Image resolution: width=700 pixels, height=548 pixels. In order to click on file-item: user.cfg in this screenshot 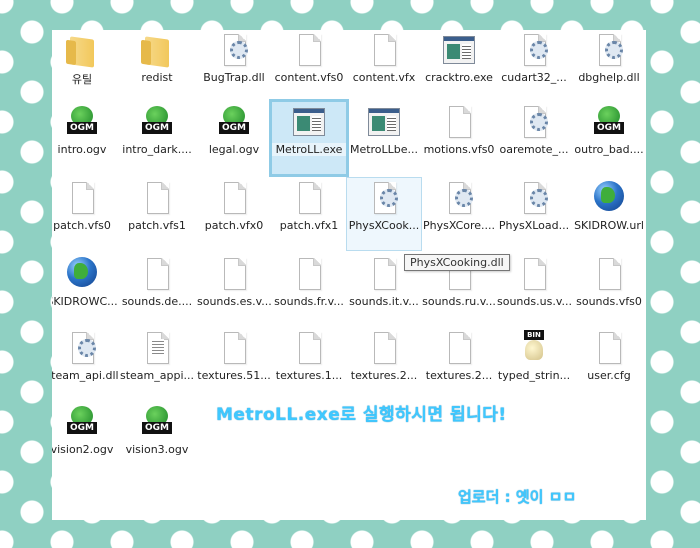, I will do `click(609, 364)`.